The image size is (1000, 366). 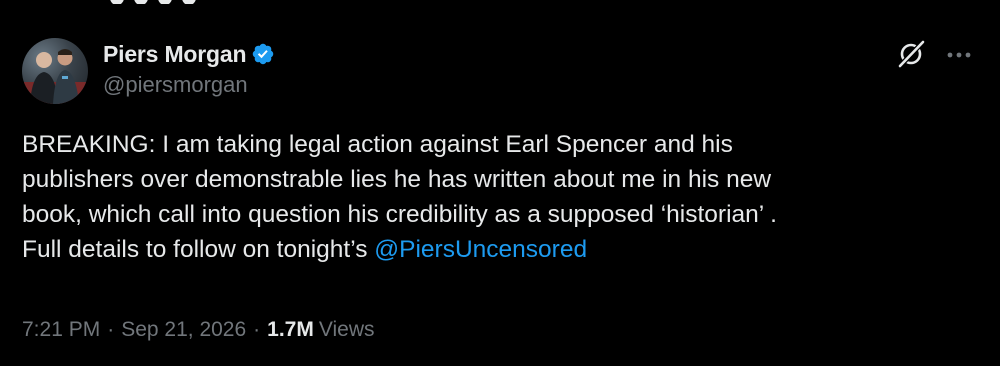 I want to click on avatar-photo-icon, so click(x=55, y=76).